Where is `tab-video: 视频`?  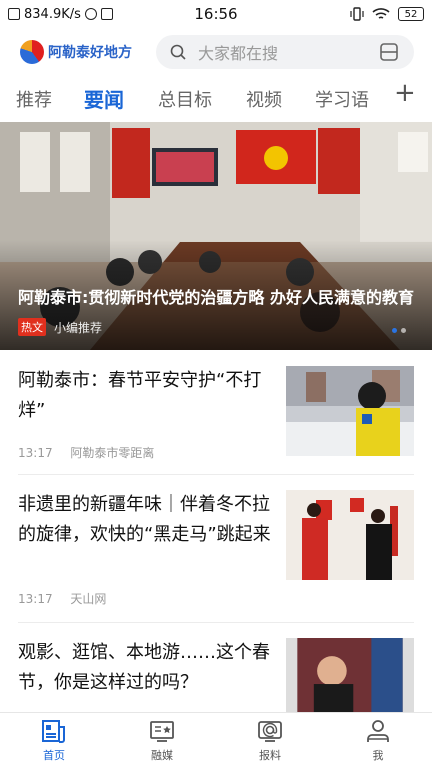
tab-video: 视频 is located at coordinates (264, 99).